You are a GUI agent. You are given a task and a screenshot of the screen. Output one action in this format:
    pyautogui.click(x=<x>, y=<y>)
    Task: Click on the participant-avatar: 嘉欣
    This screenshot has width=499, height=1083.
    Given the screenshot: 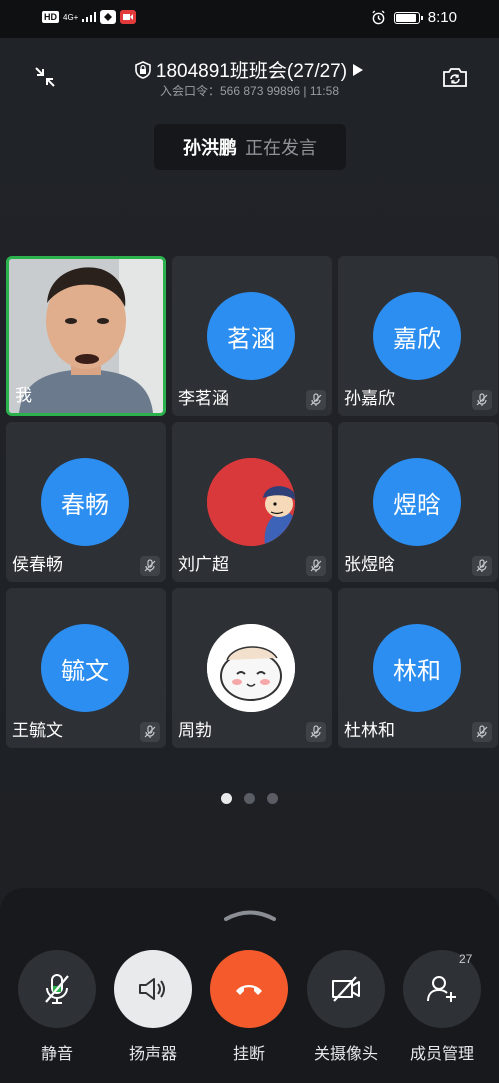 What is the action you would take?
    pyautogui.click(x=417, y=336)
    